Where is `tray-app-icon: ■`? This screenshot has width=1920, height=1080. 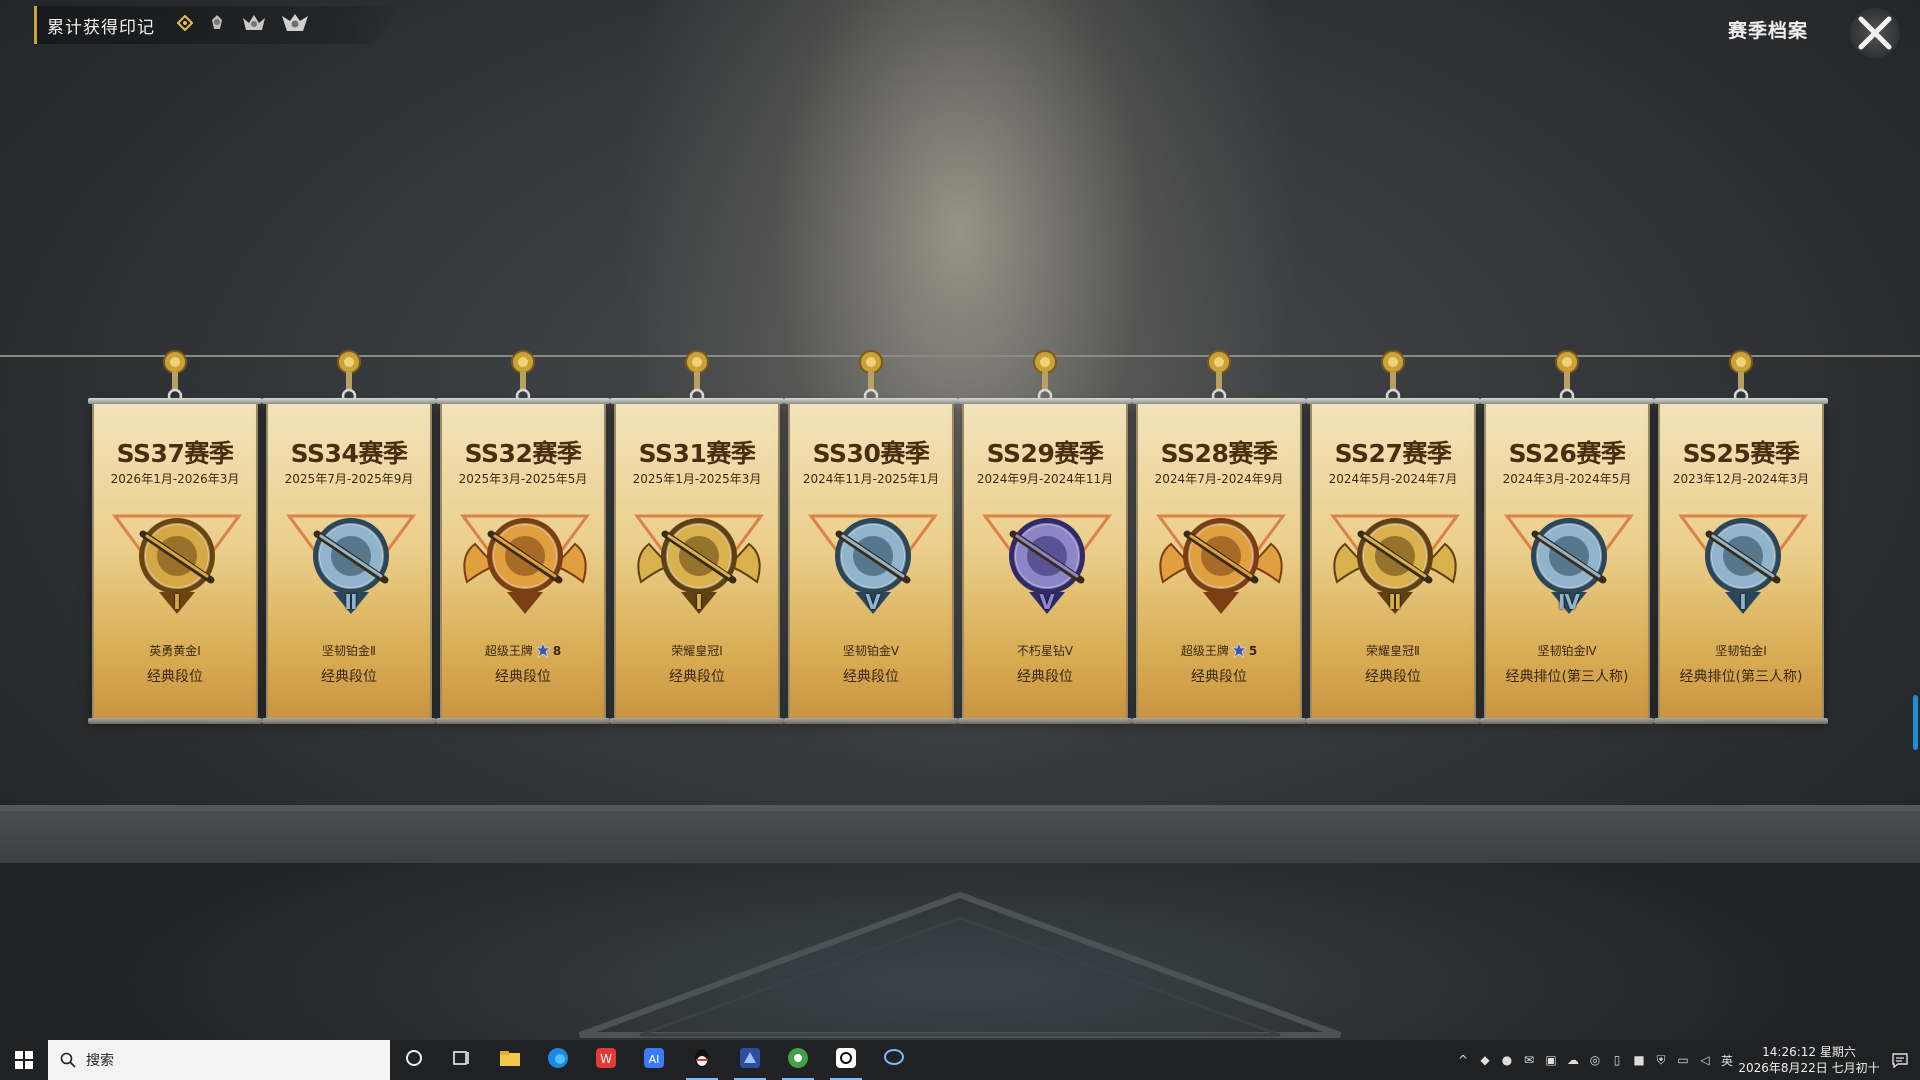
tray-app-icon: ■ is located at coordinates (1639, 1060).